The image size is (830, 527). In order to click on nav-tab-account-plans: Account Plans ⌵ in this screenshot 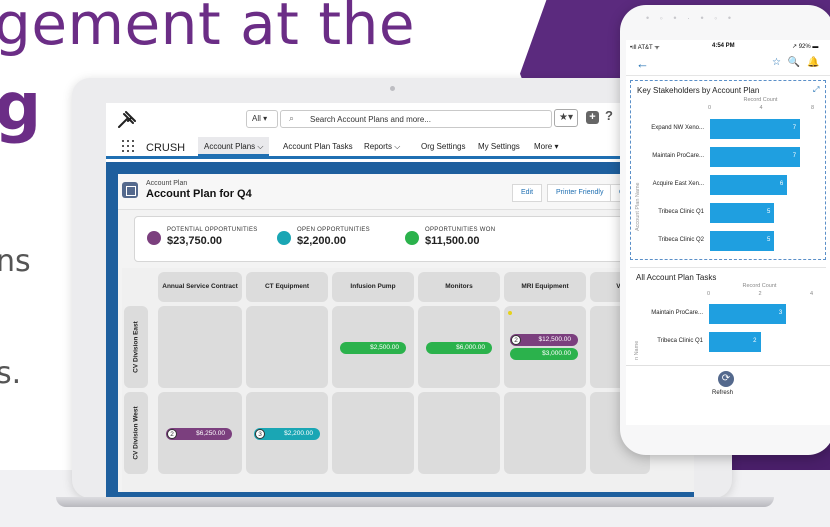, I will do `click(234, 146)`.